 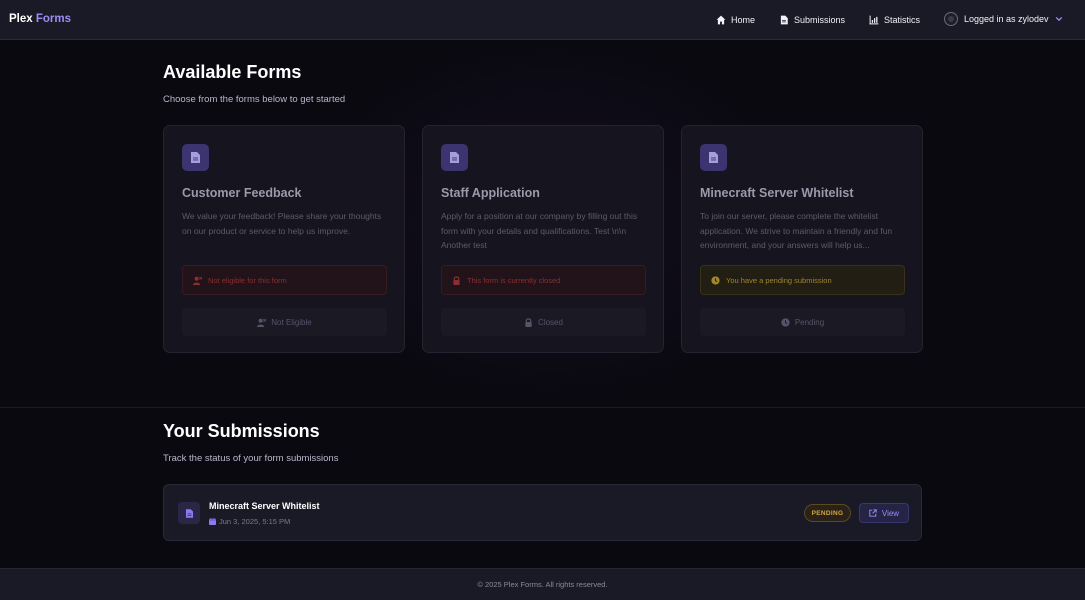 What do you see at coordinates (21, 19) in the screenshot?
I see `brand-name-part1: Plex` at bounding box center [21, 19].